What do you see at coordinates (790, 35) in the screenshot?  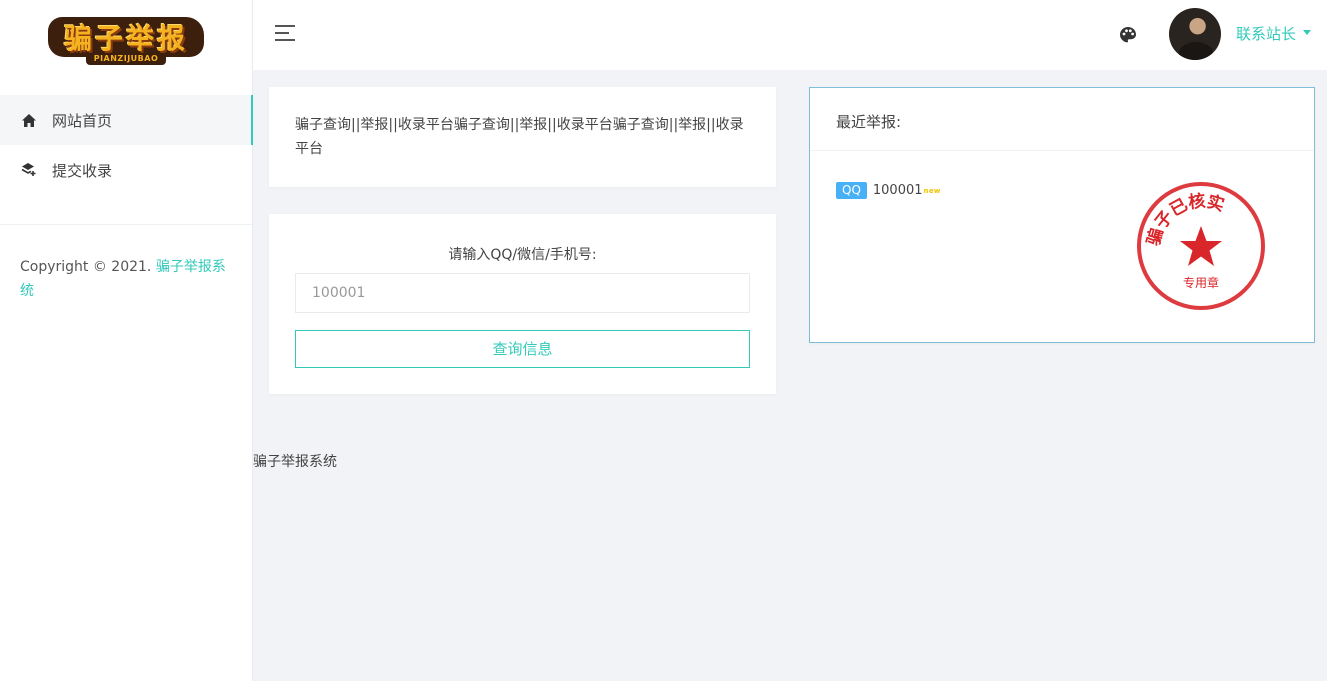 I see `top-header: 联系站长` at bounding box center [790, 35].